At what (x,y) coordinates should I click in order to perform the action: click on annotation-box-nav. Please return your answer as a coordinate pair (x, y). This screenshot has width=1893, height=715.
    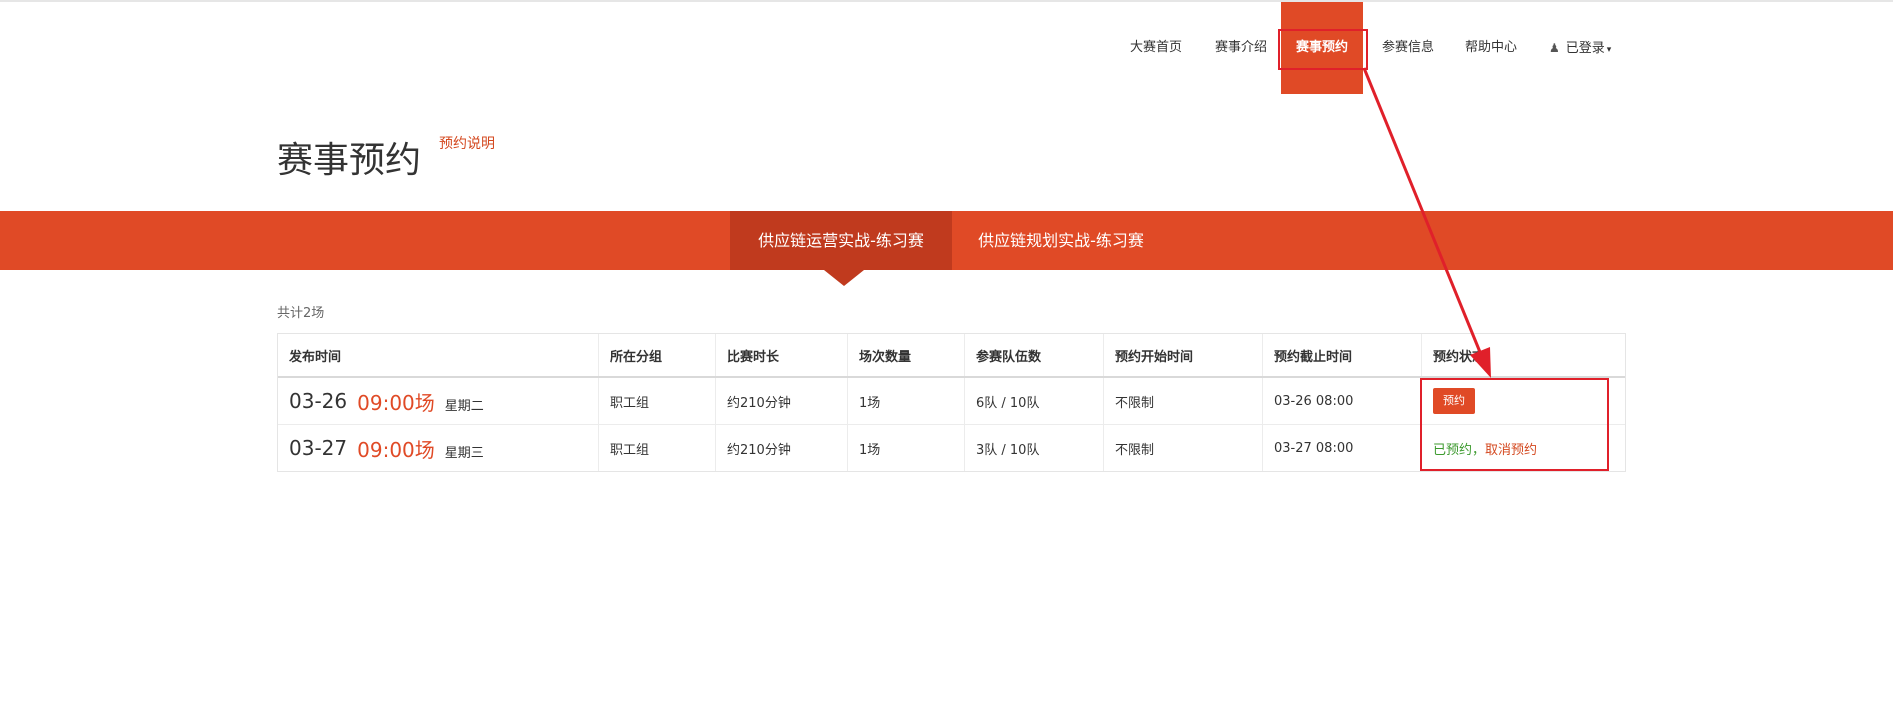
    Looking at the image, I should click on (1323, 49).